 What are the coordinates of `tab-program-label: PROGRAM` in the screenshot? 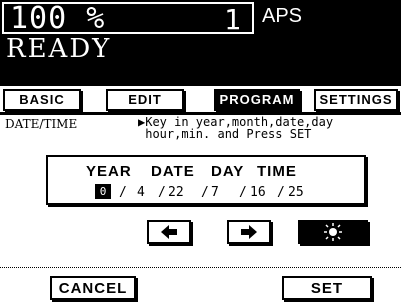 It's located at (257, 99).